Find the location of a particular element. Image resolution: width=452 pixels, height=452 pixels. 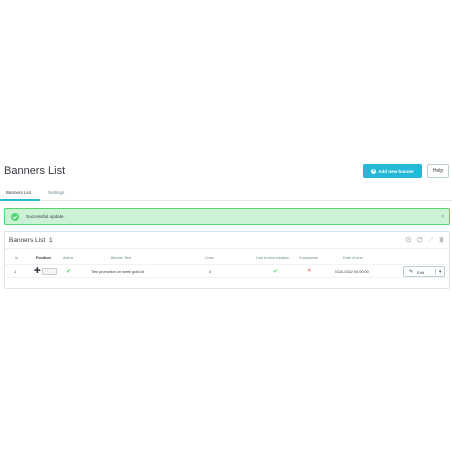

column-header-active: Active is located at coordinates (68, 258).